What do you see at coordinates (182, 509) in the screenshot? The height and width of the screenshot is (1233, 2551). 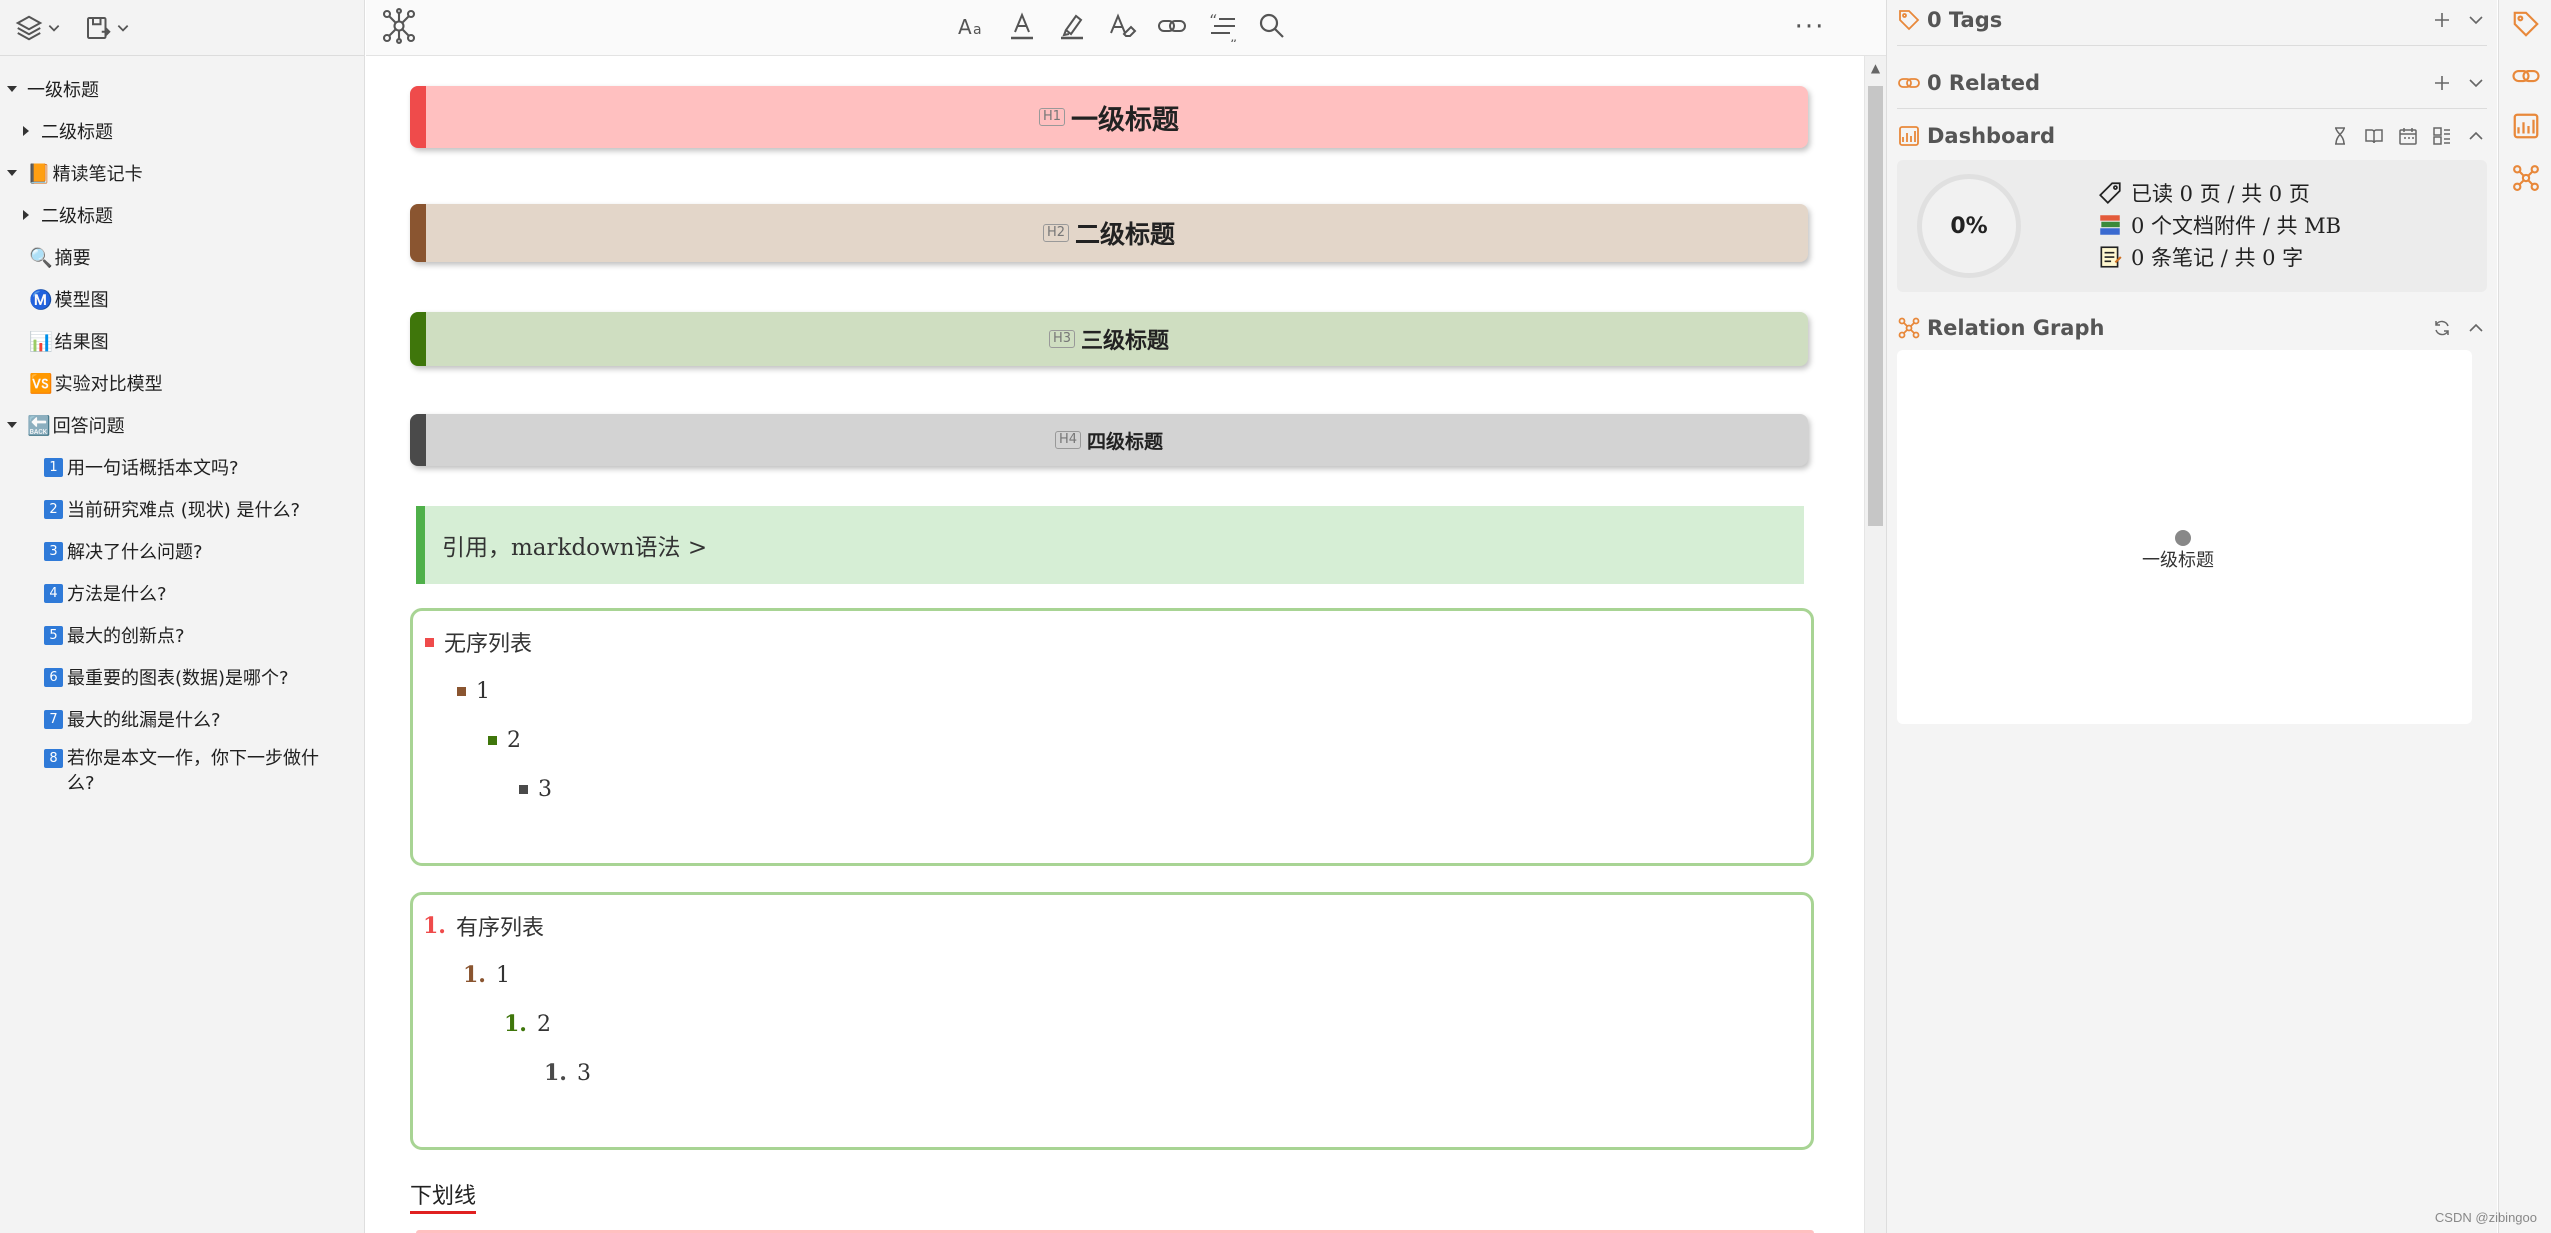 I see `outline-item-q2: 2 当前研究难点 (现状) 是什么?` at bounding box center [182, 509].